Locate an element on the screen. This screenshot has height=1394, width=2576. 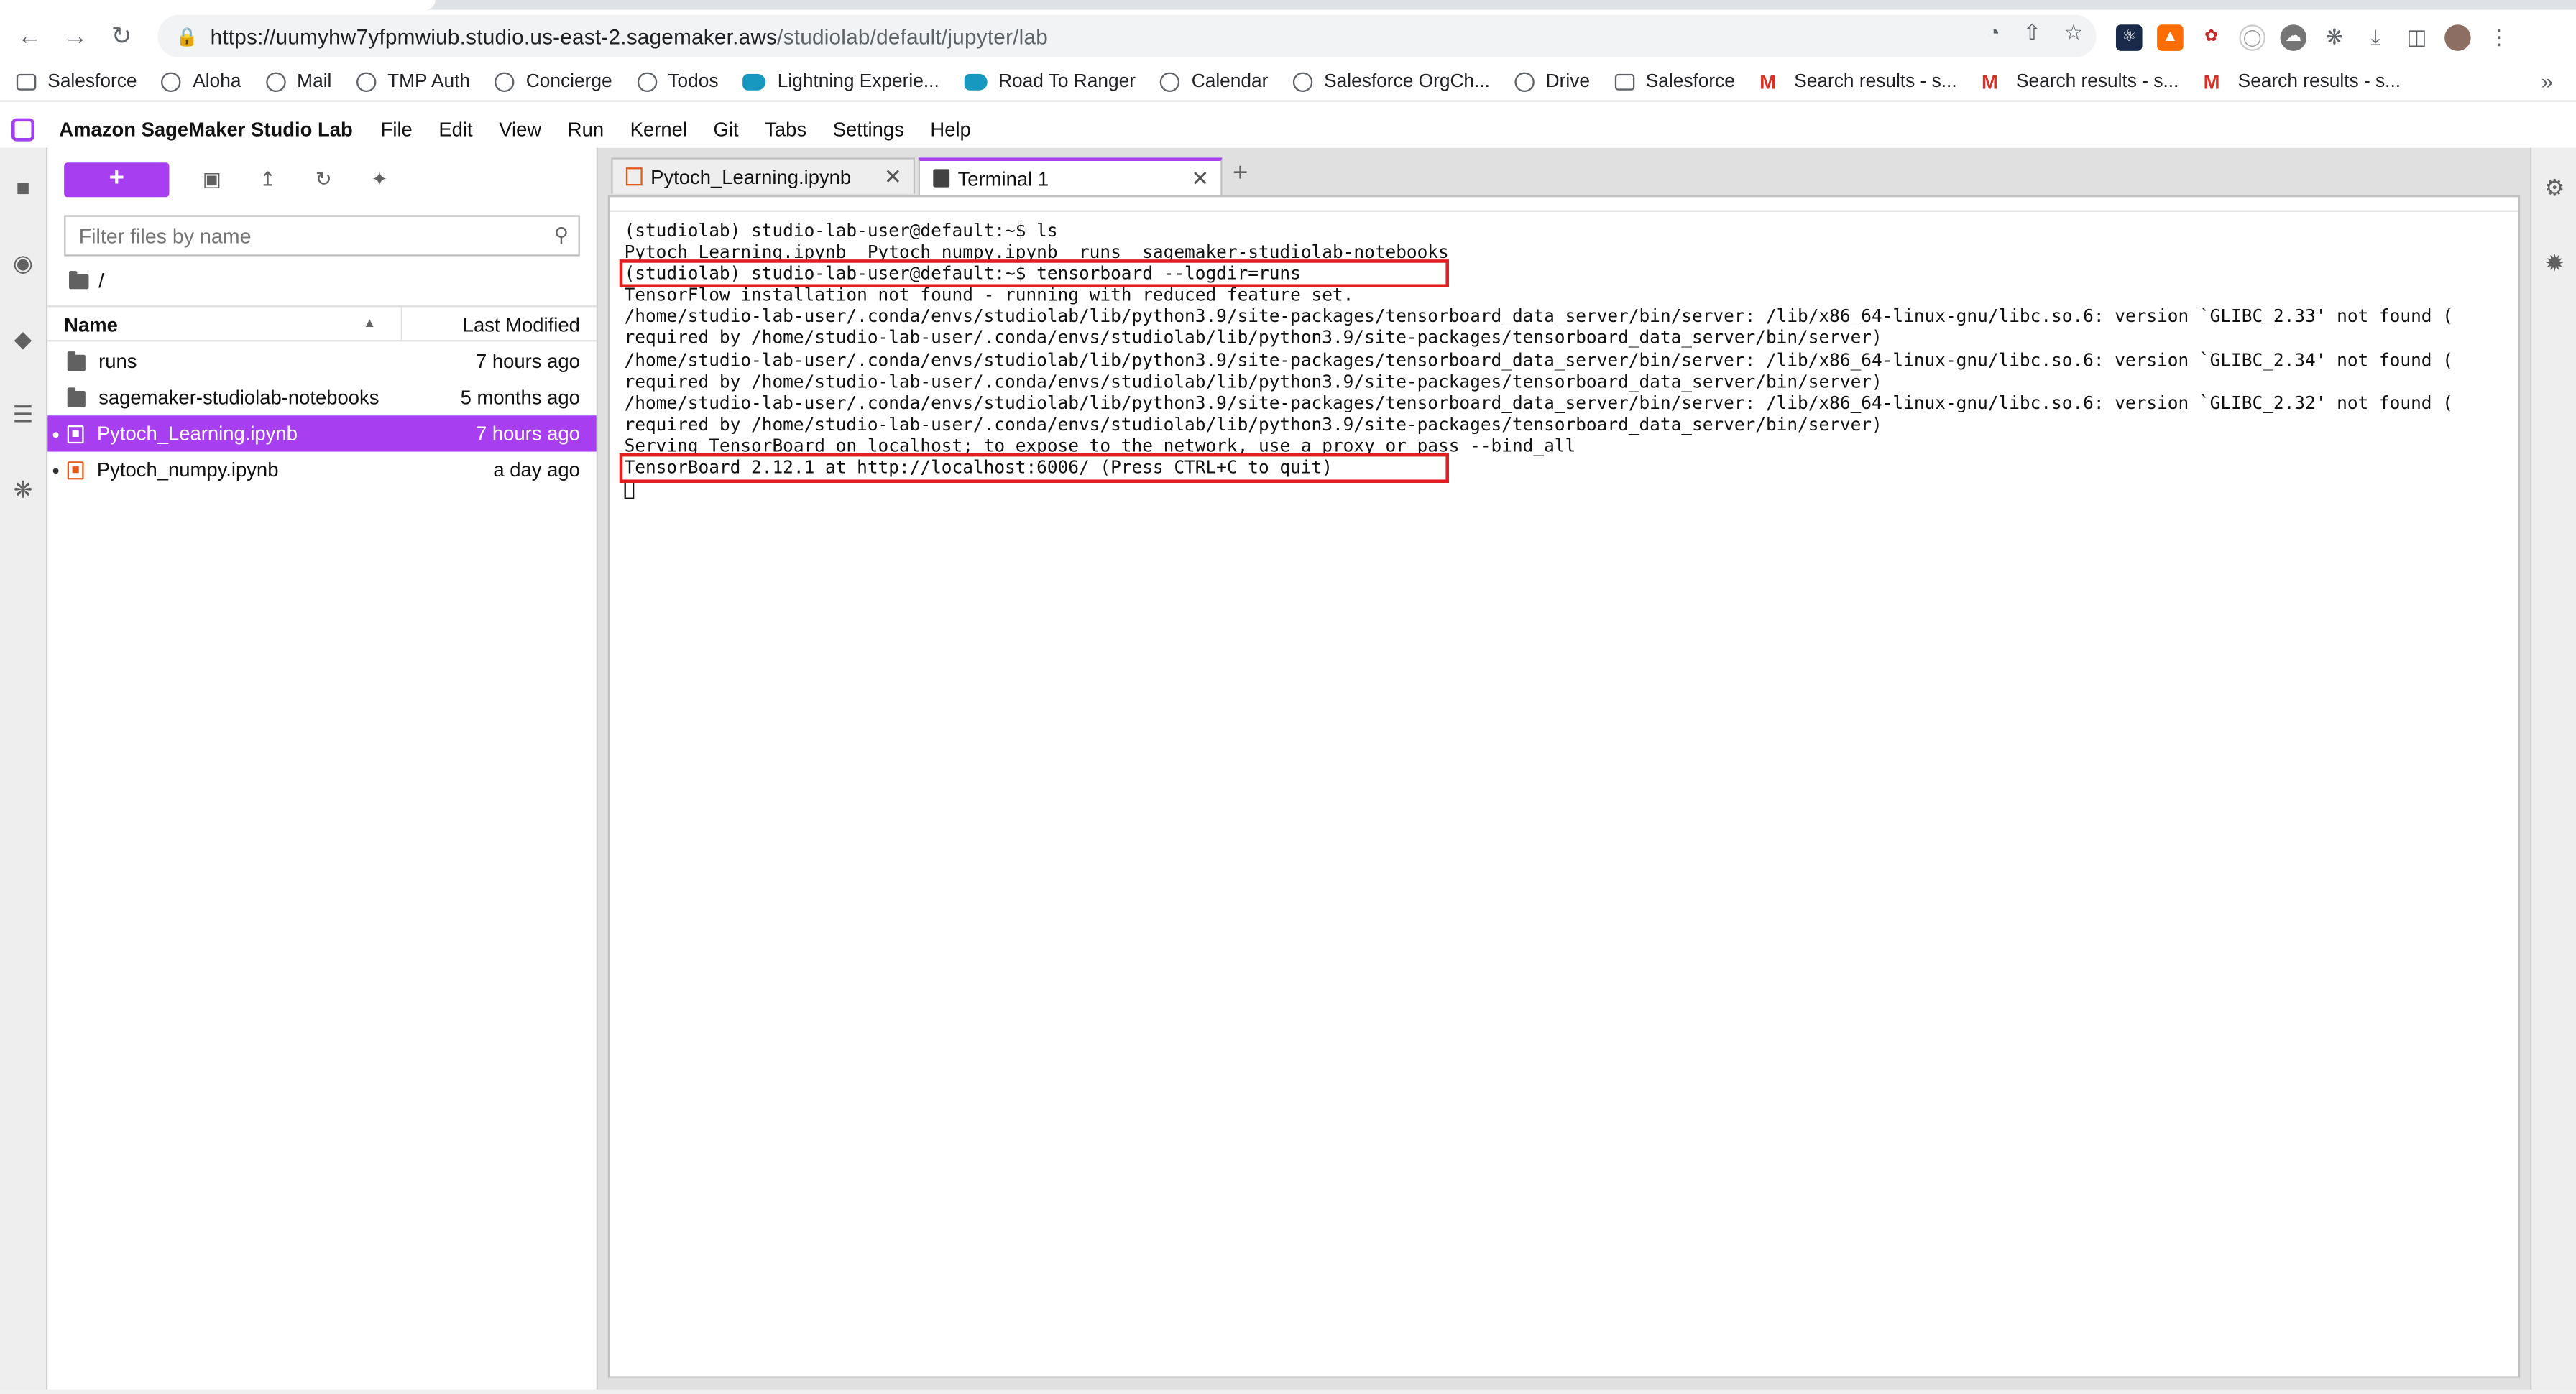
file-browser-toolbar: + ▣ ↥ ↻ ✦ is located at coordinates (228, 179).